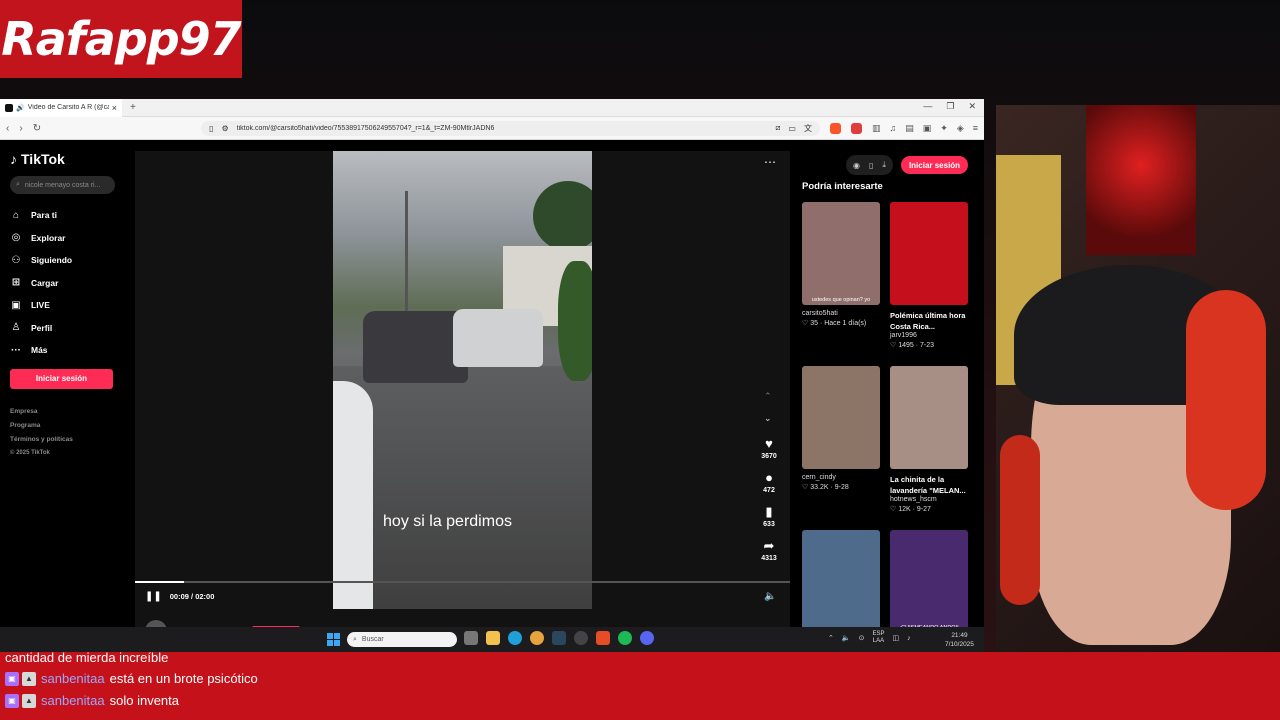 The width and height of the screenshot is (1280, 720). I want to click on new-tab-button: +, so click(133, 107).